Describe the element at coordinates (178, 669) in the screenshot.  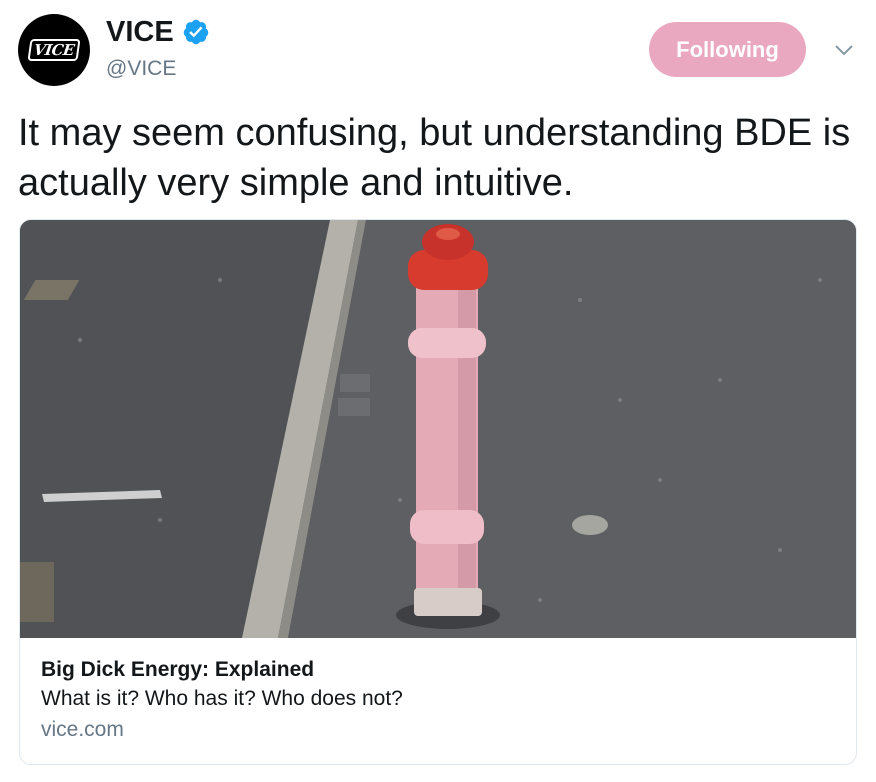
I see `card-title: Big Dick Energy: Explained` at that location.